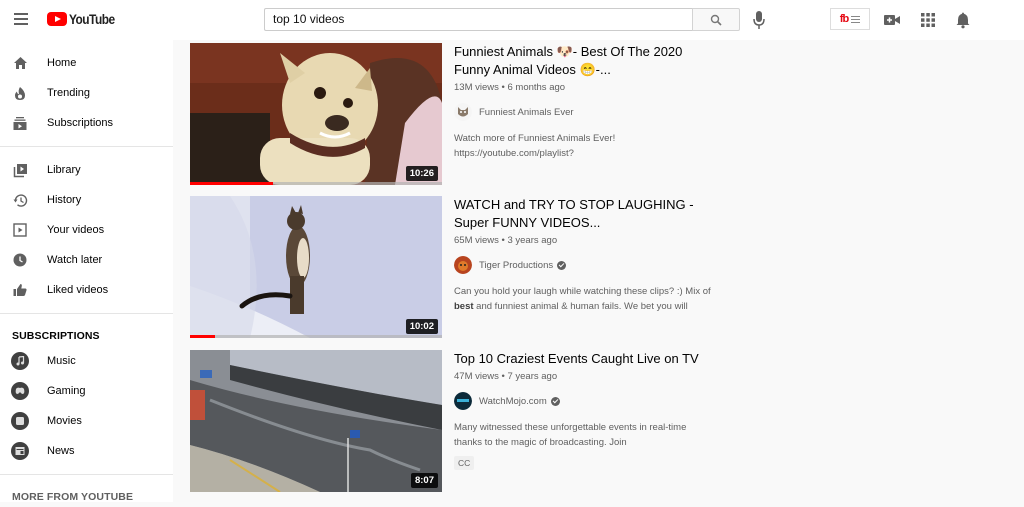  What do you see at coordinates (92, 19) in the screenshot?
I see `logo-text: YouTube` at bounding box center [92, 19].